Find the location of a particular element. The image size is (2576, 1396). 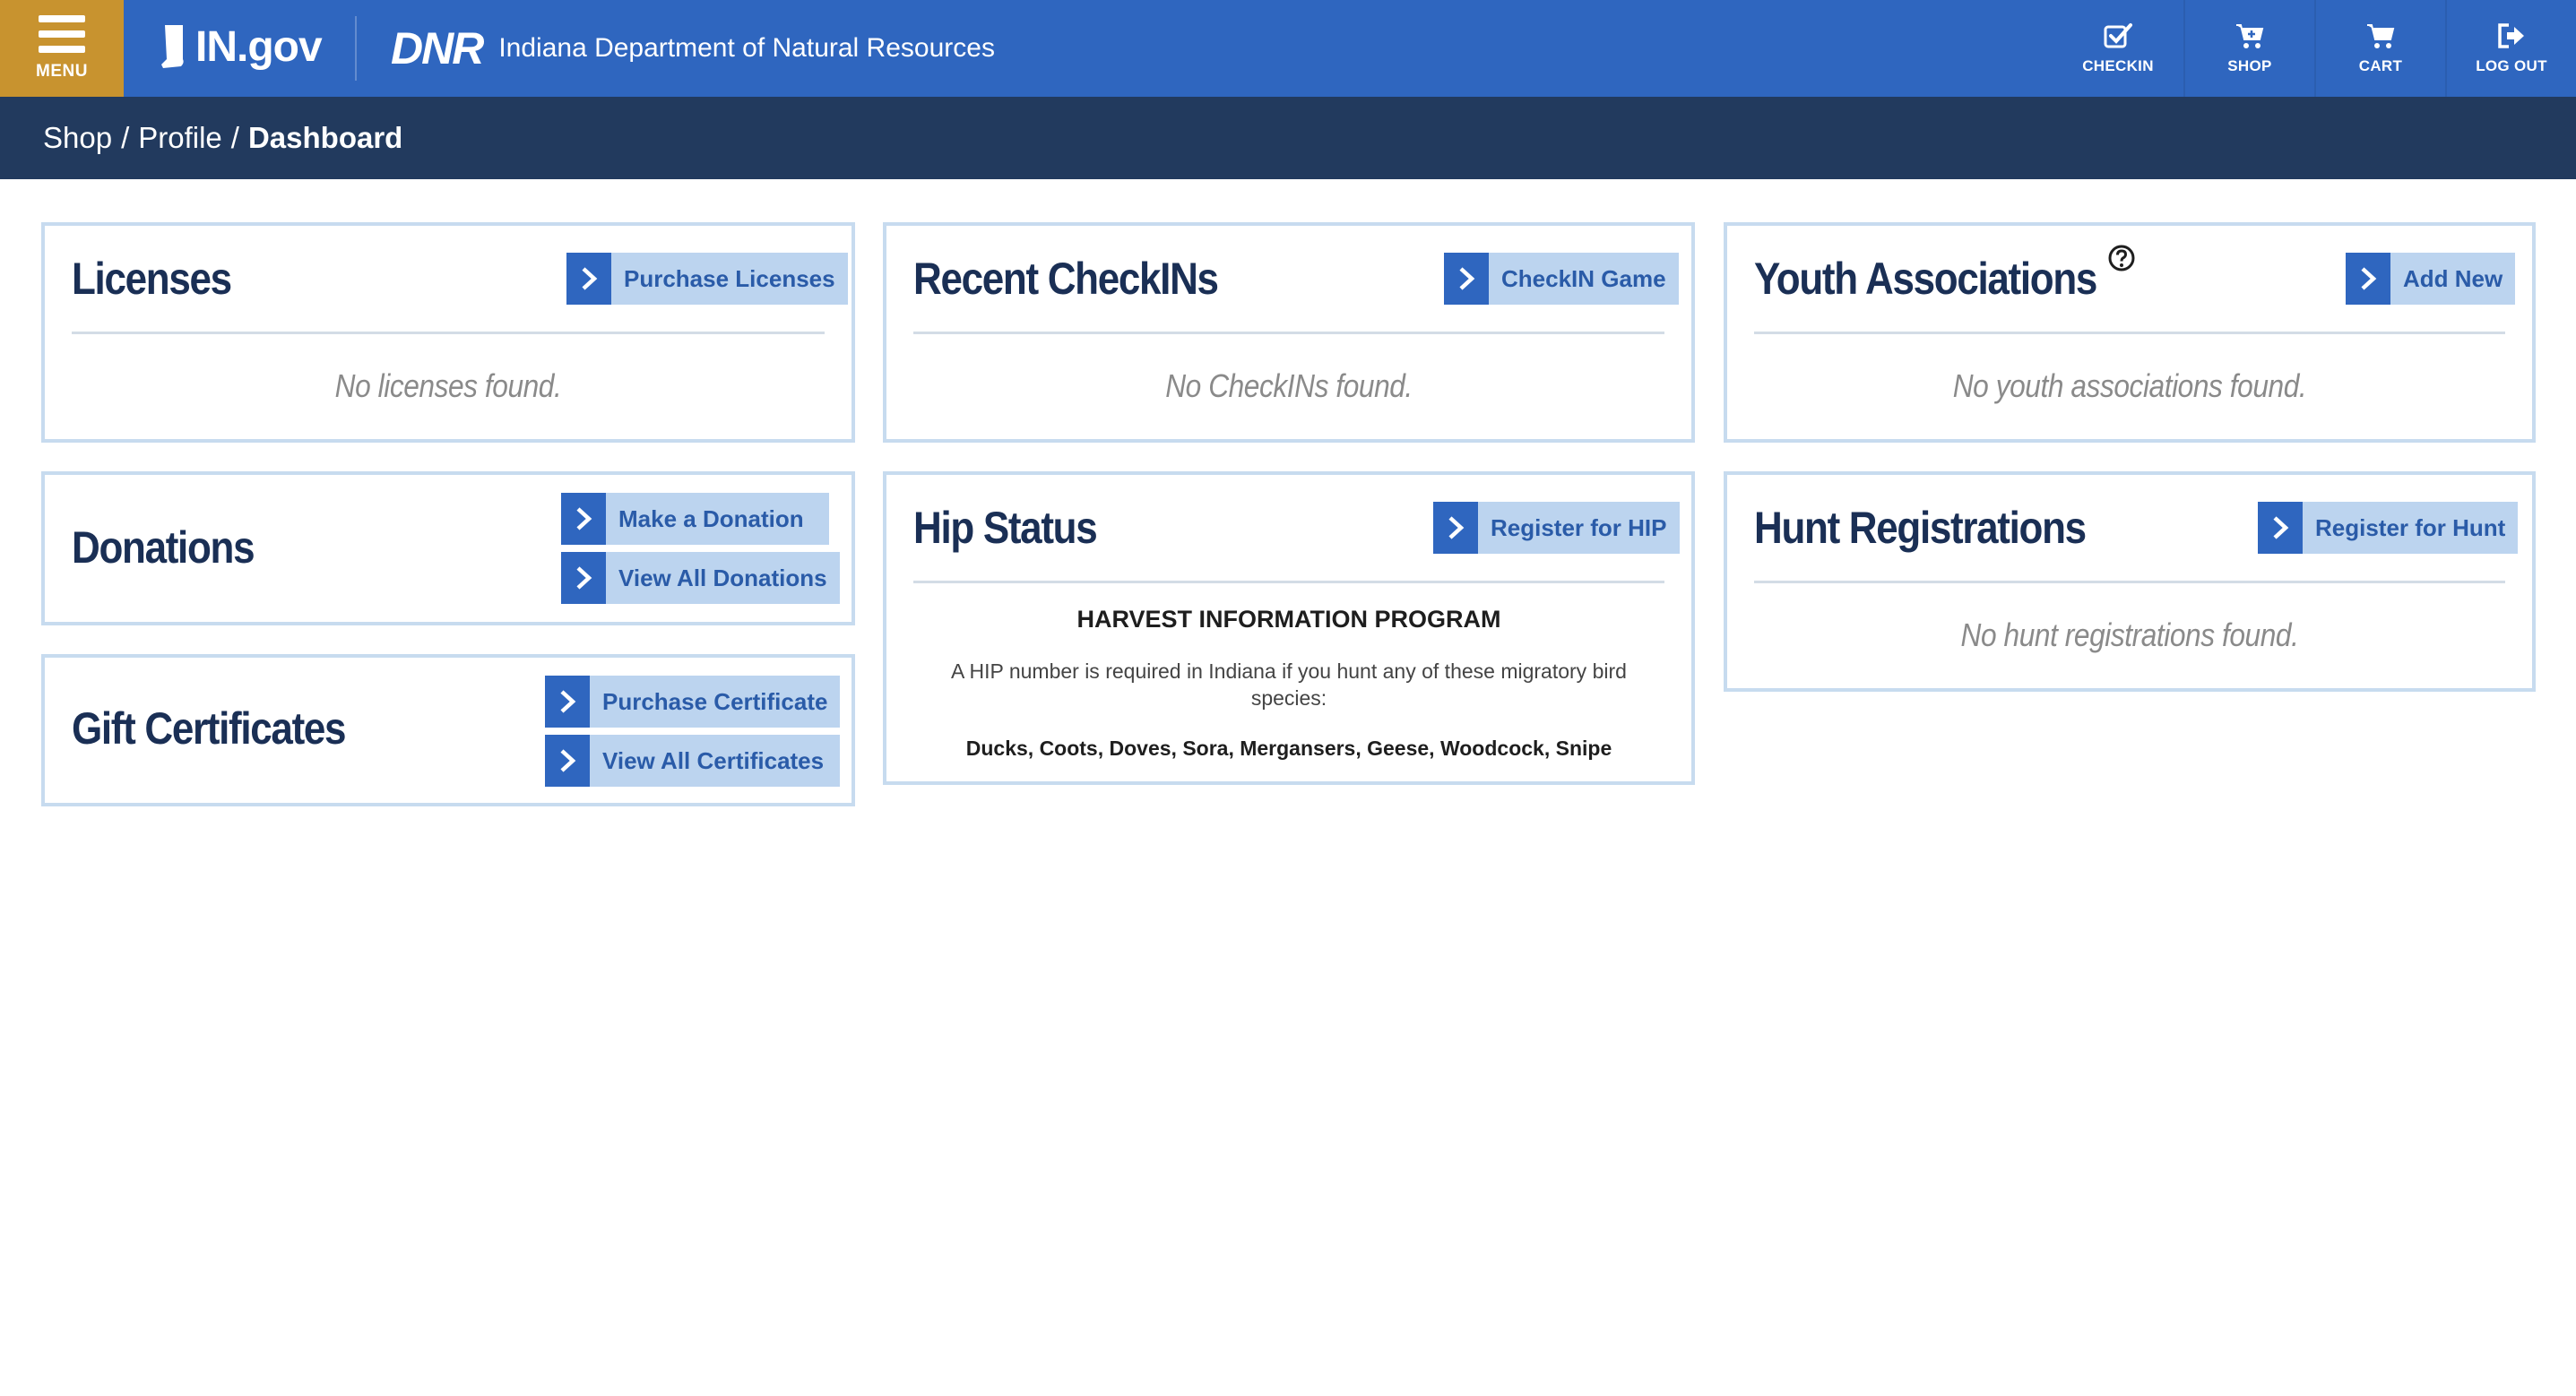

empty-message: No licenses found. is located at coordinates (448, 386).